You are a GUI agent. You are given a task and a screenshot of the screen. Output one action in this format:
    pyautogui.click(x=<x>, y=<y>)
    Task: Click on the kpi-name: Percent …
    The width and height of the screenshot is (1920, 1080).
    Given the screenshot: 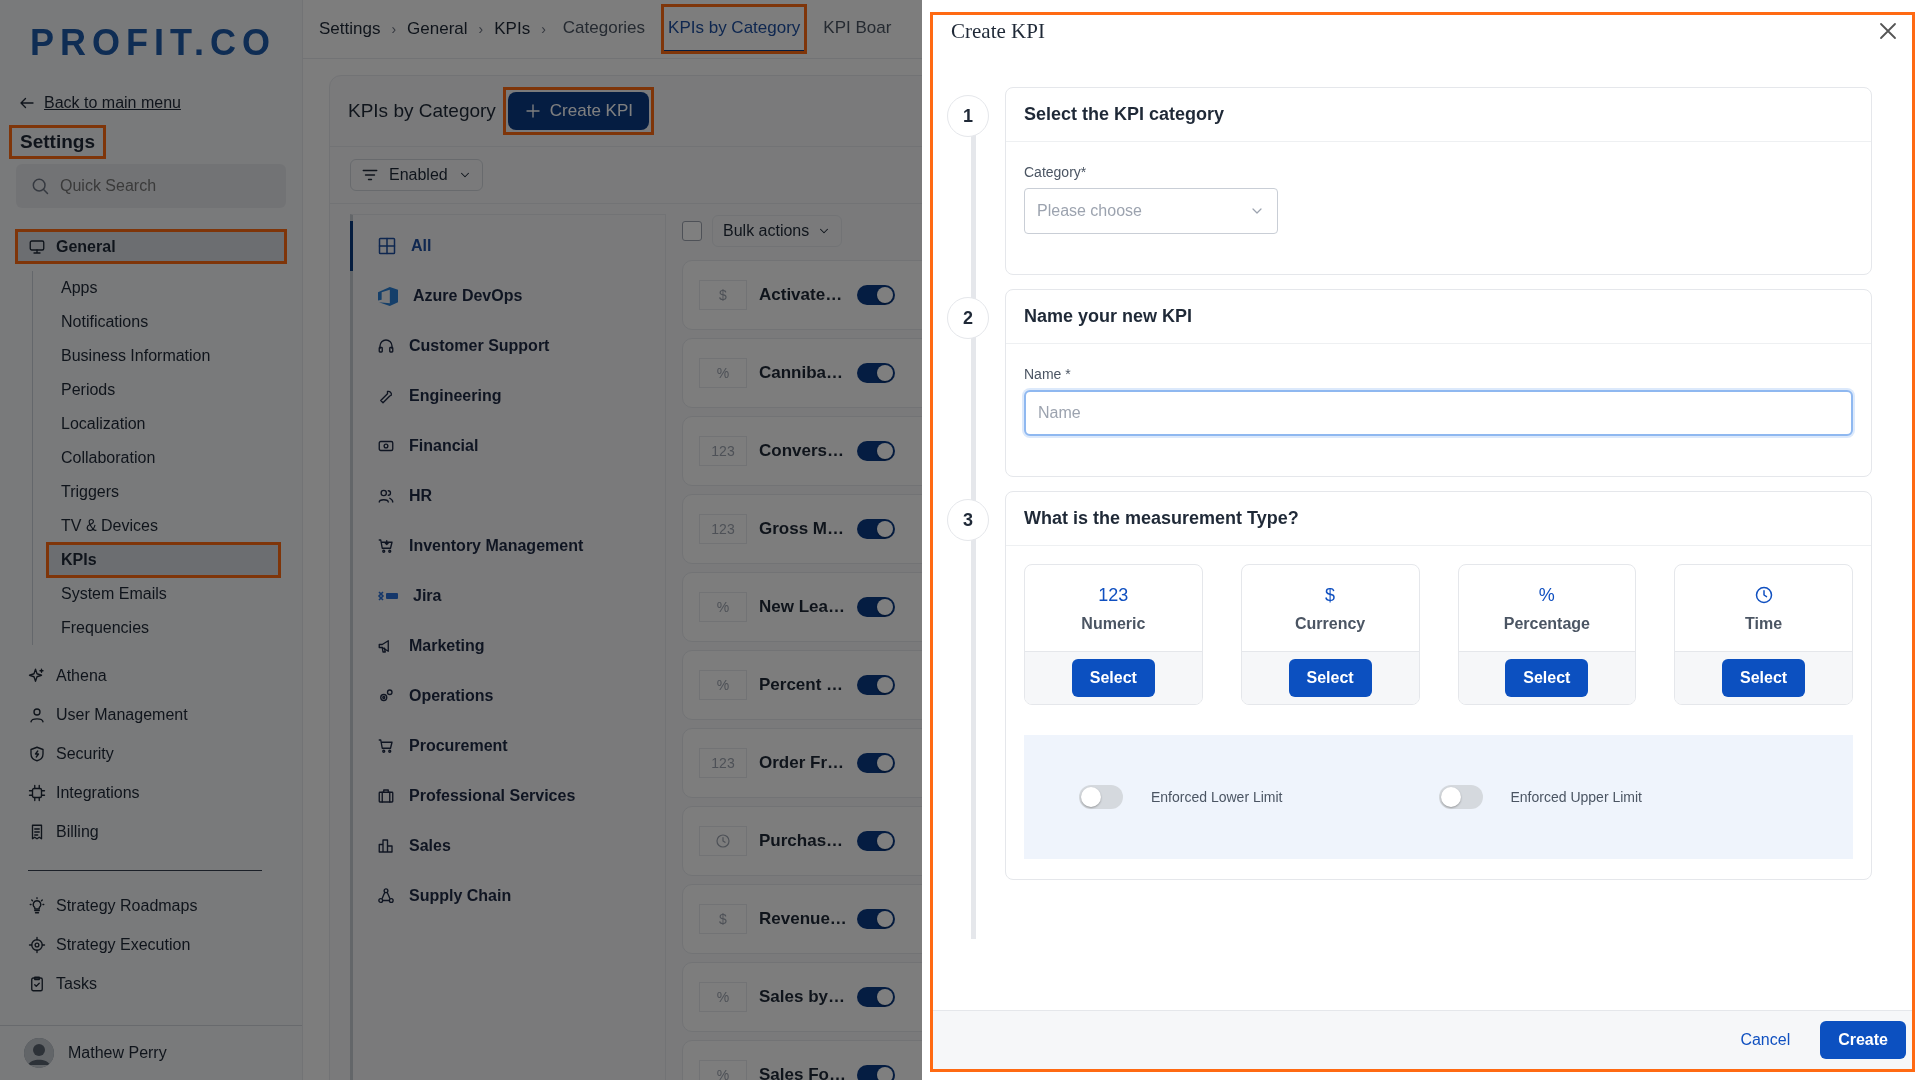 What is the action you would take?
    pyautogui.click(x=802, y=685)
    